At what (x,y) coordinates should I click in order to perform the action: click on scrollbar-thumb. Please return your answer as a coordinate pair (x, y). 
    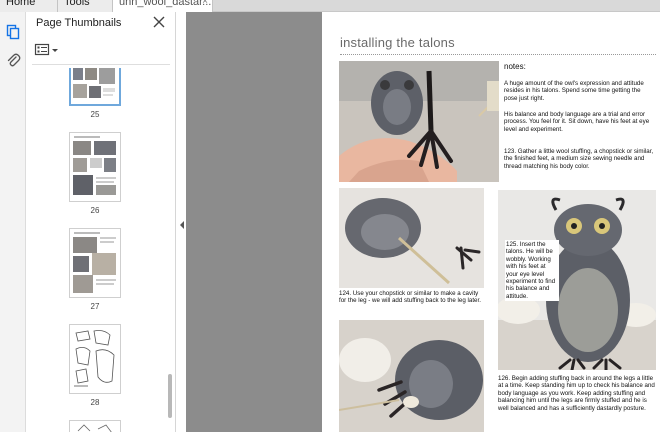
    Looking at the image, I should click on (170, 396).